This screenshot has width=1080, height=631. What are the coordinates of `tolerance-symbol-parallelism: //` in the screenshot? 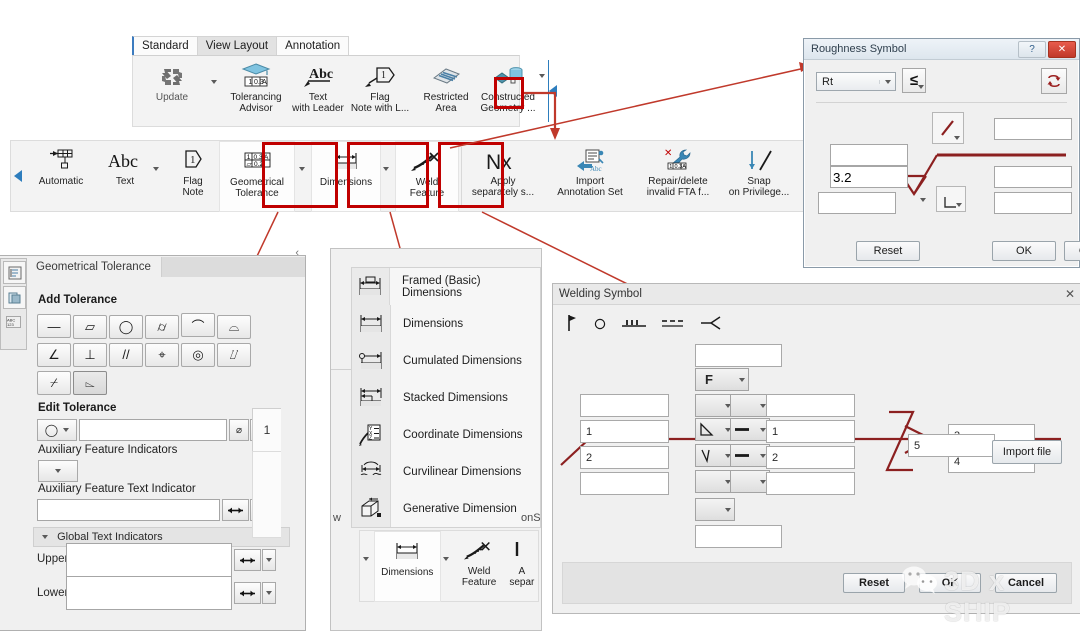 It's located at (126, 354).